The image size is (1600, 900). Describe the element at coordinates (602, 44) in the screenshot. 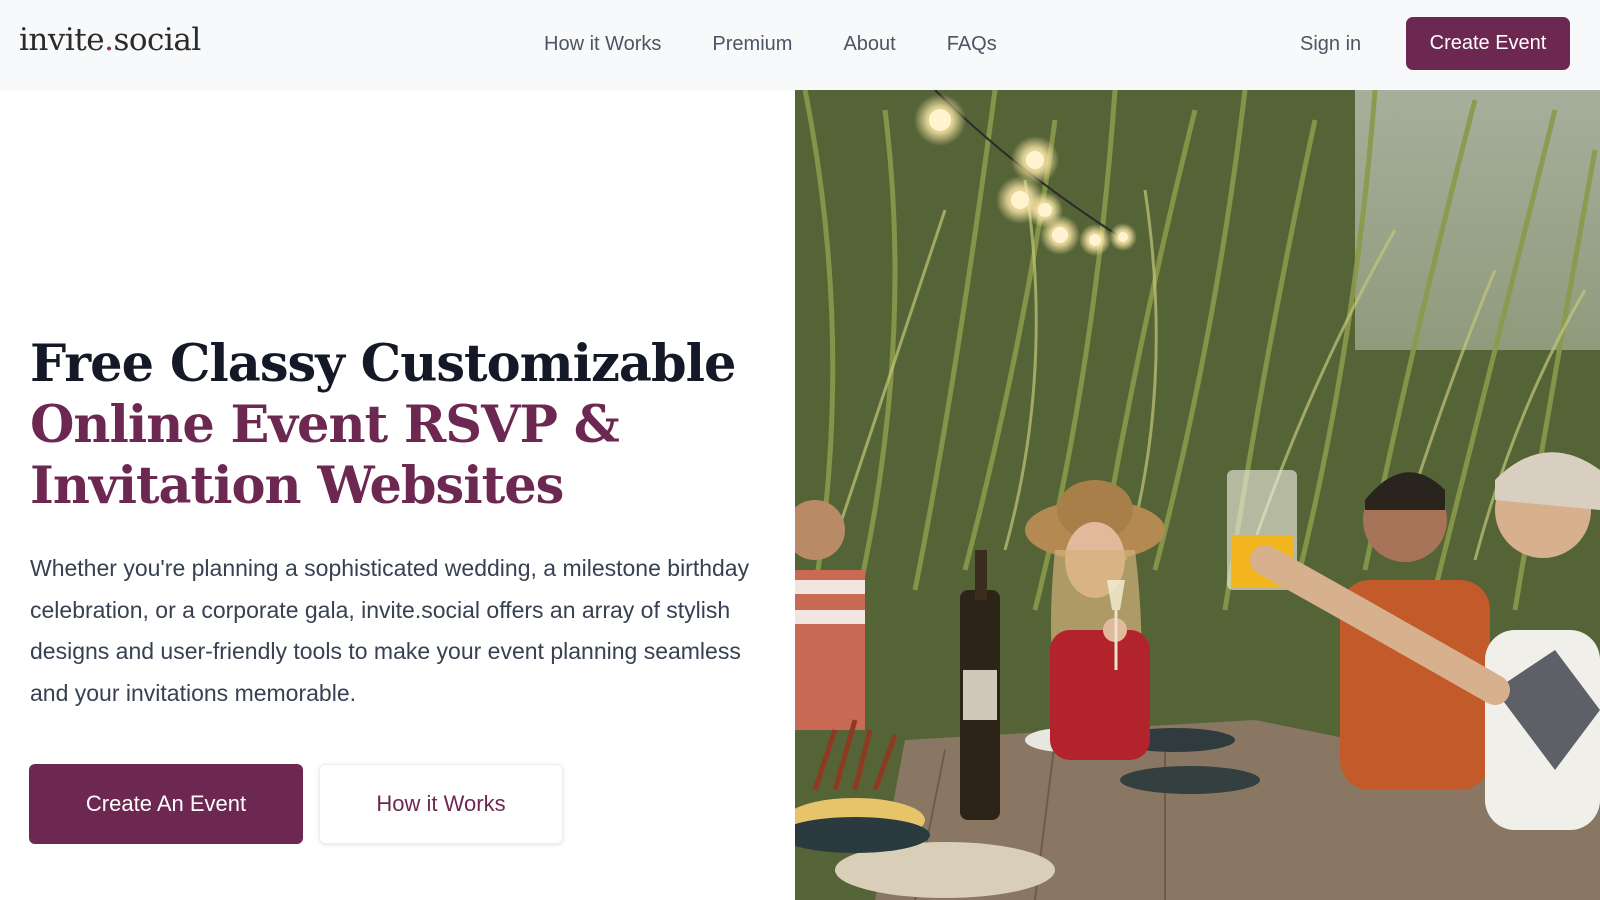

I see `nav-link-how-it-works: How it Works` at that location.